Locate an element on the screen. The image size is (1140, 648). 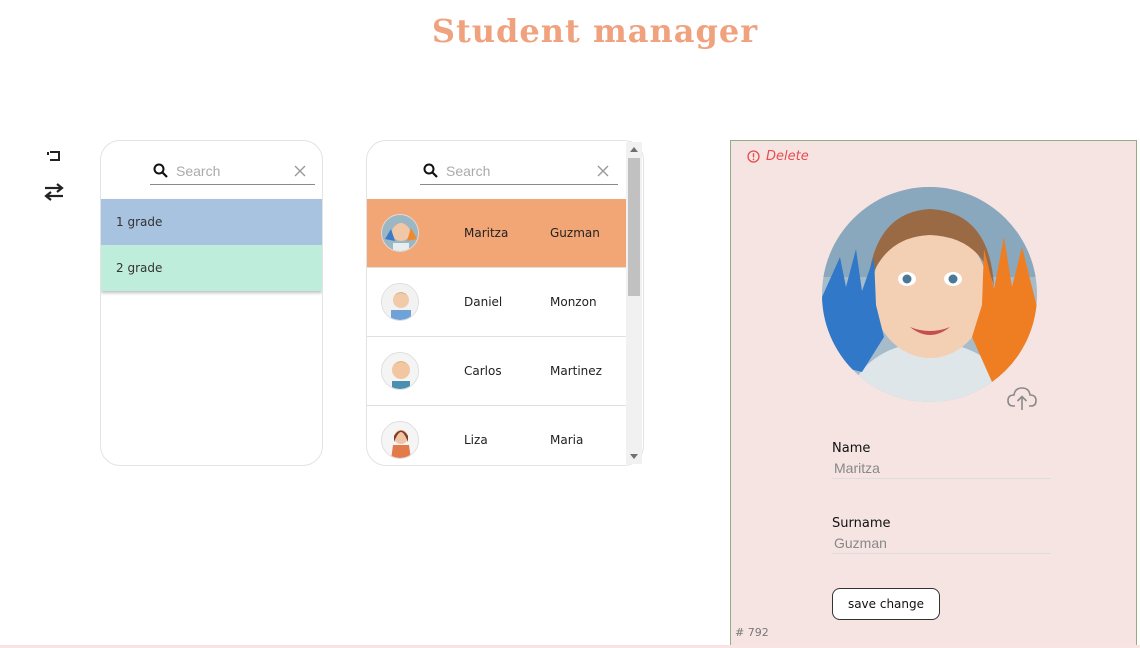
student-last-name: Maria is located at coordinates (567, 440).